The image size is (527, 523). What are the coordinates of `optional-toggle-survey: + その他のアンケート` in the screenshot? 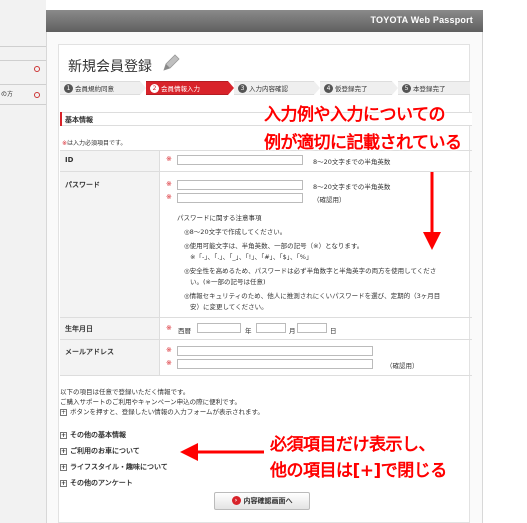 It's located at (96, 483).